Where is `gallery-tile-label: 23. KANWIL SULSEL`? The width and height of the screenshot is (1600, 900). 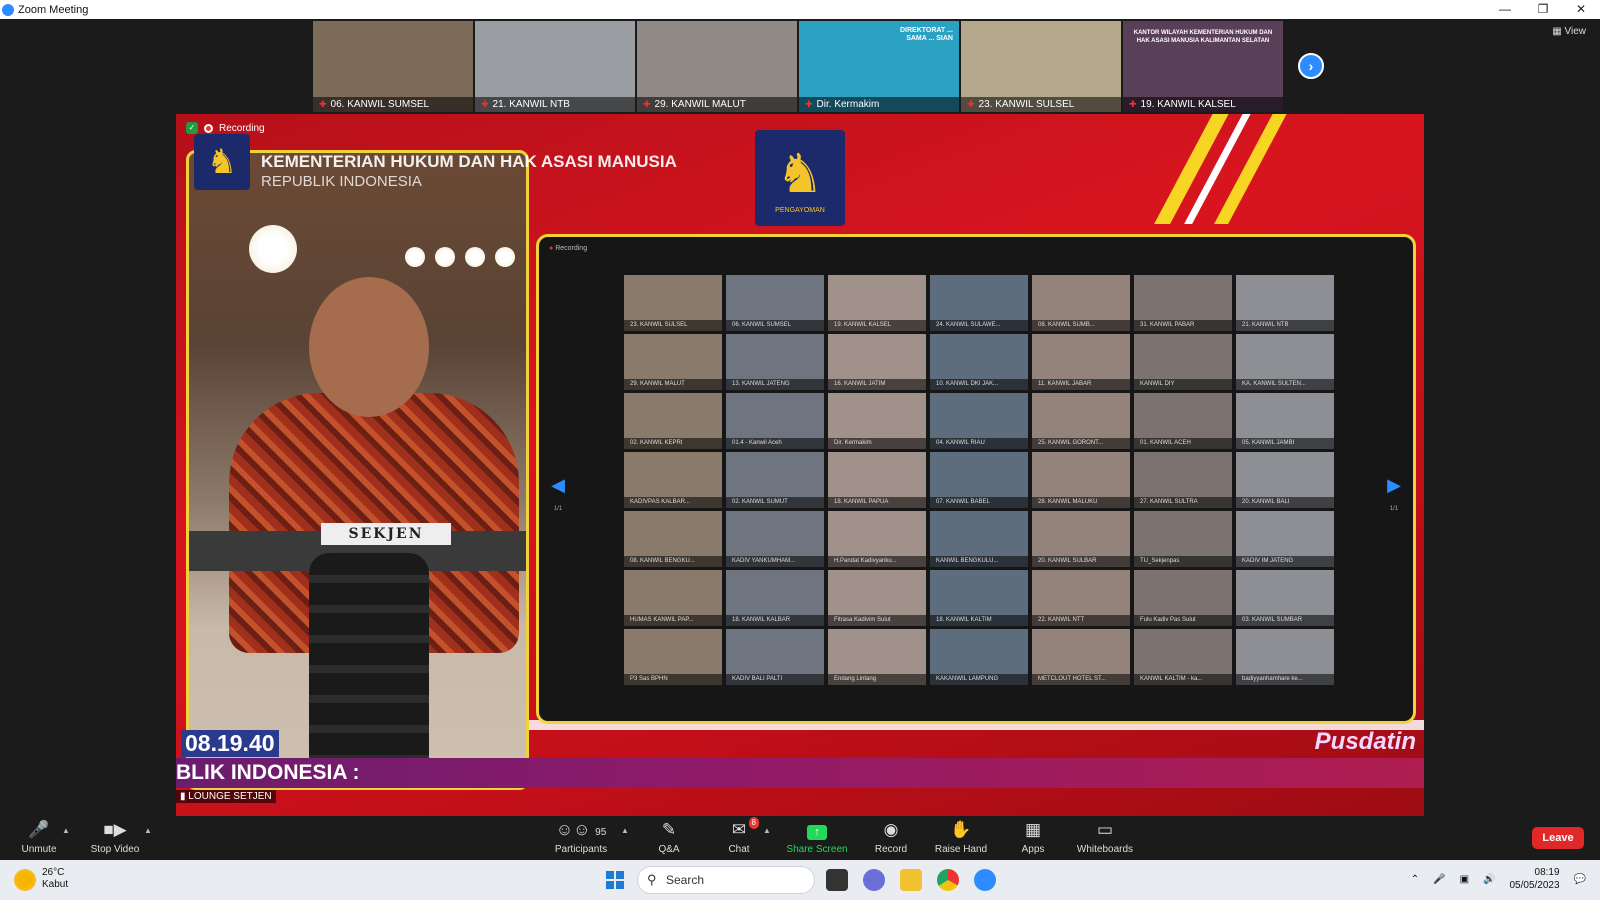
gallery-tile-label: 23. KANWIL SULSEL is located at coordinates (673, 325).